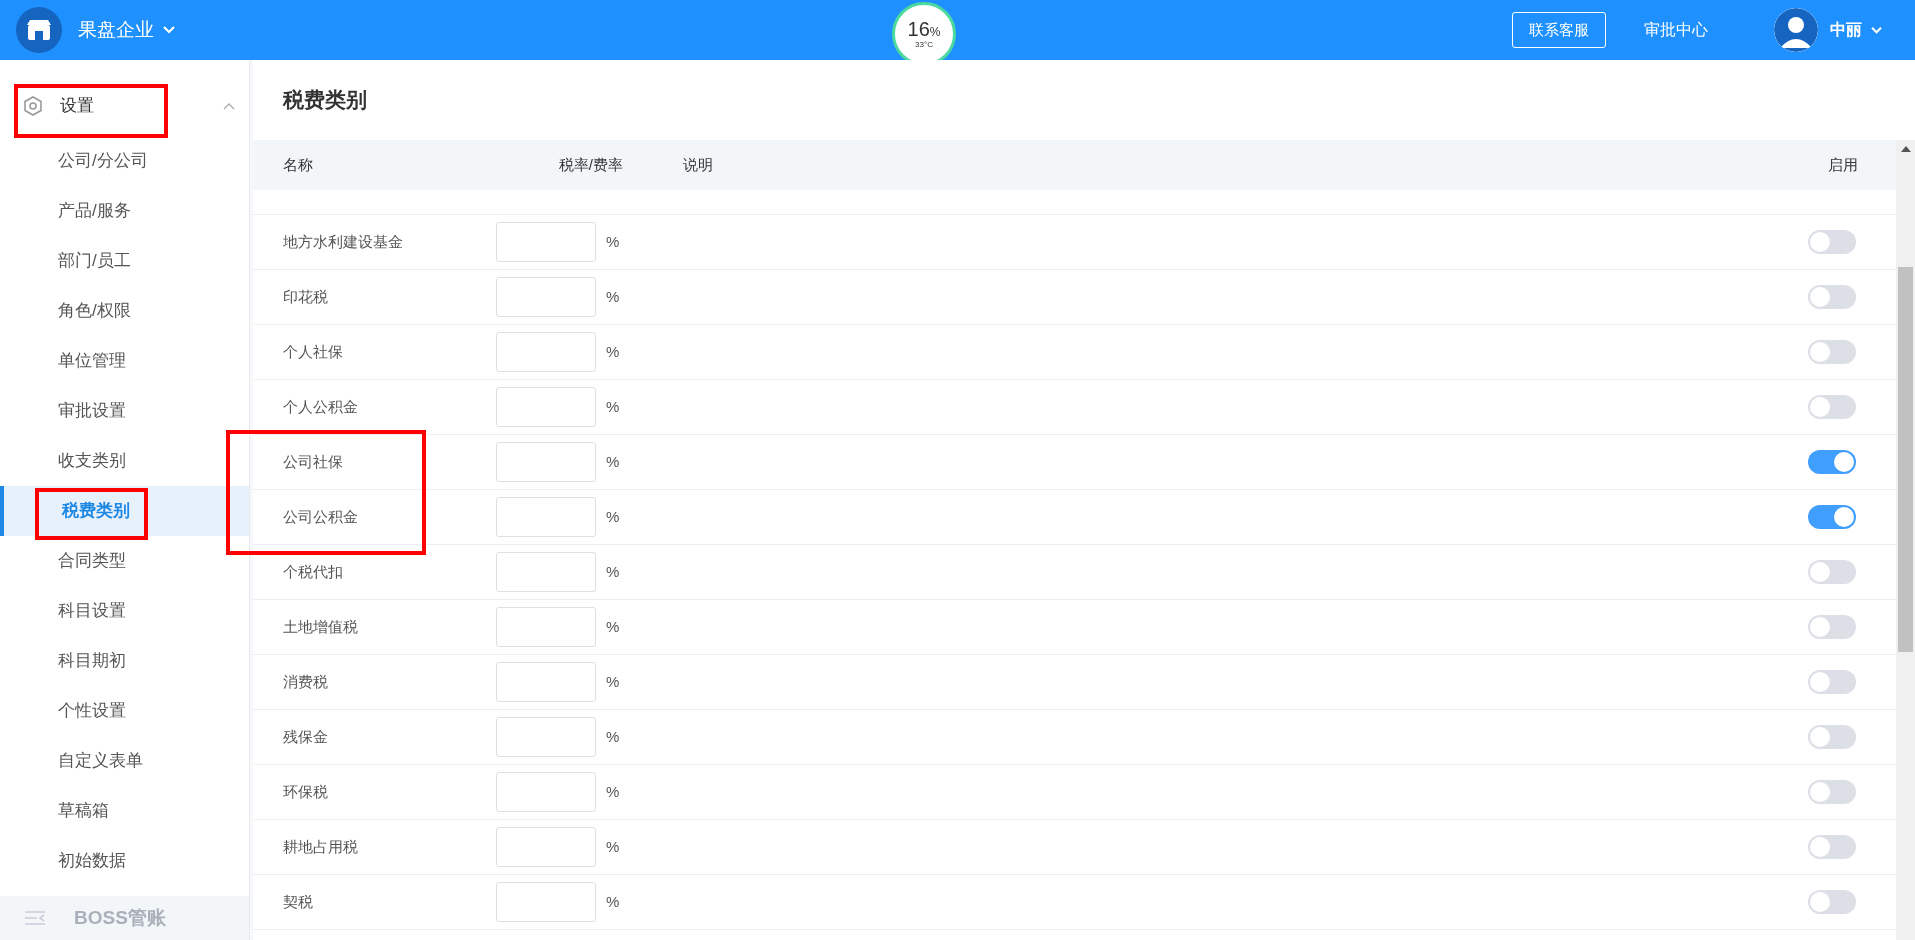 This screenshot has height=940, width=1915. What do you see at coordinates (124, 711) in the screenshot?
I see `sidebar-item: 个性设置` at bounding box center [124, 711].